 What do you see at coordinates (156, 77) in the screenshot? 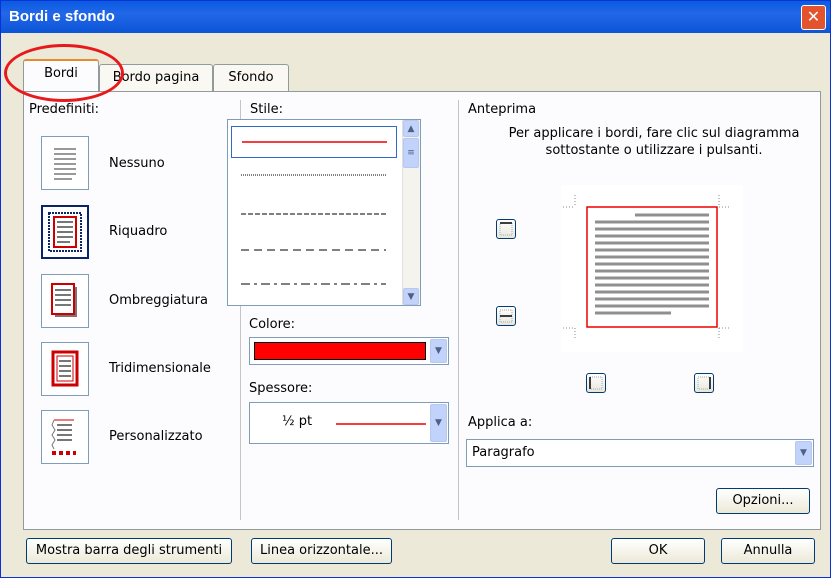
I see `tab-label: Bordo pagina` at bounding box center [156, 77].